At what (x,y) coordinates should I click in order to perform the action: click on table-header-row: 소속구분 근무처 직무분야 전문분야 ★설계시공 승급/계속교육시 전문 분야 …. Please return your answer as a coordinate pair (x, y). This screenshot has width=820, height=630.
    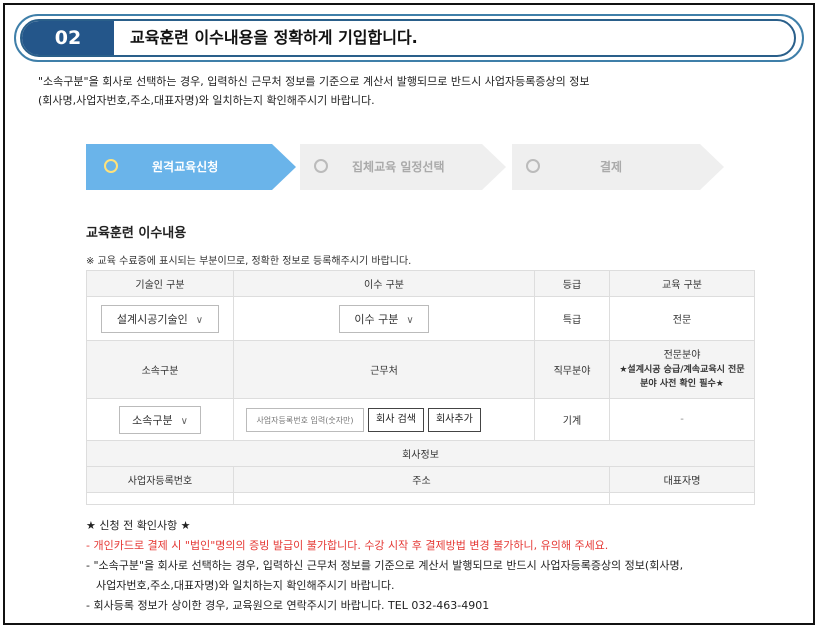
    Looking at the image, I should click on (420, 369).